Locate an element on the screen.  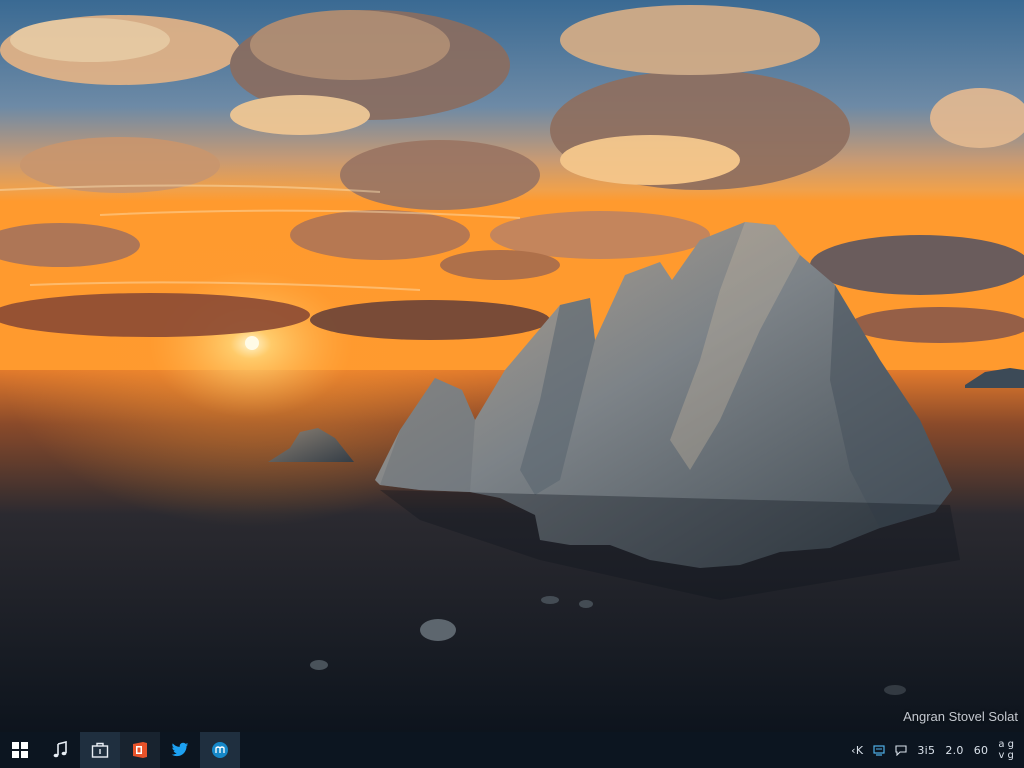
circle-app-icon is located at coordinates (220, 750).